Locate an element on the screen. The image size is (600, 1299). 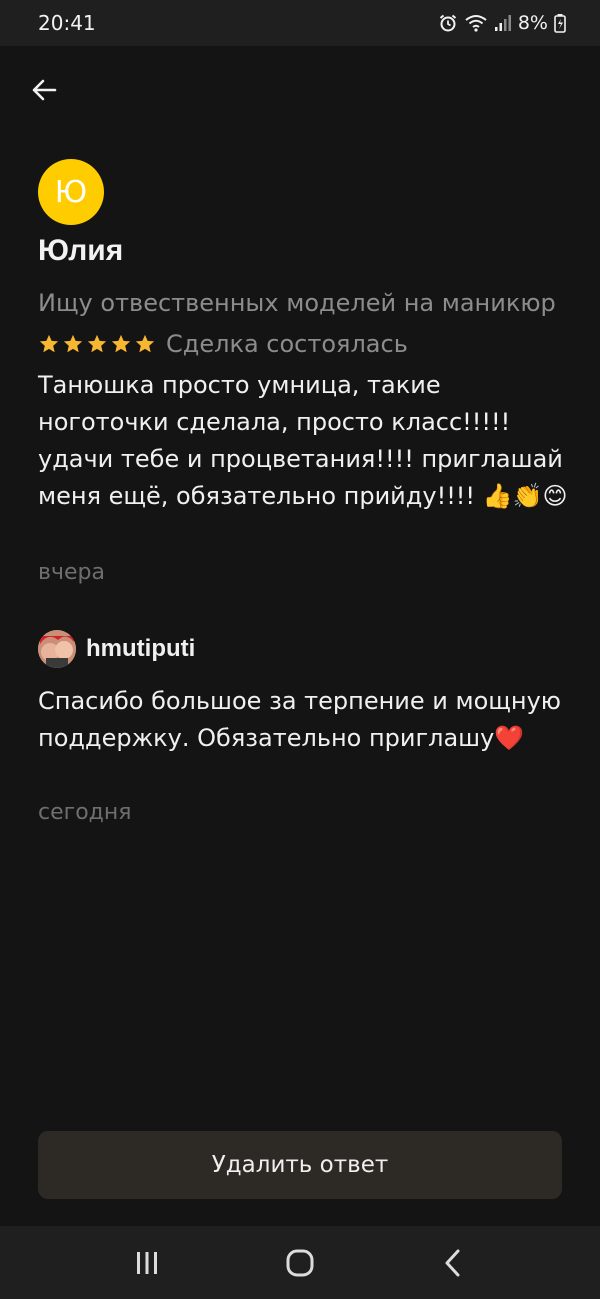
listing-title: Ищу отвественных моделей на маникюр is located at coordinates (297, 303).